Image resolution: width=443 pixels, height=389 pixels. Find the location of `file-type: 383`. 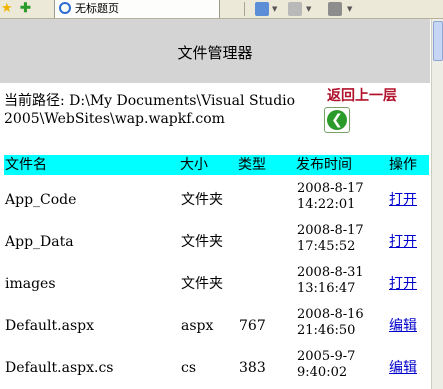

file-type: 383 is located at coordinates (252, 368).